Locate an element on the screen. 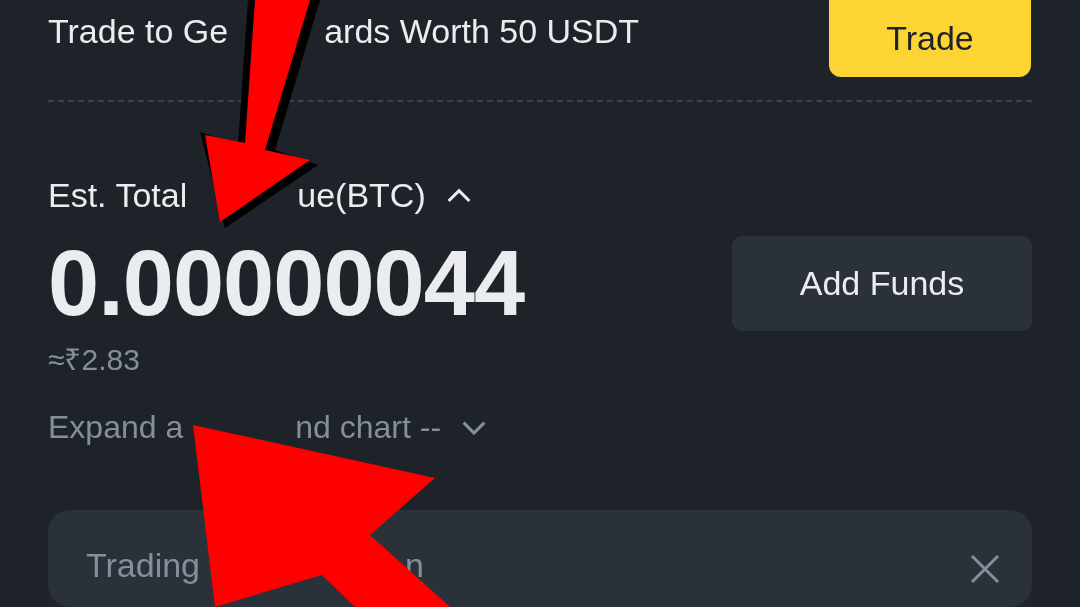  fiat-value: ≈₹2.83 is located at coordinates (94, 360).